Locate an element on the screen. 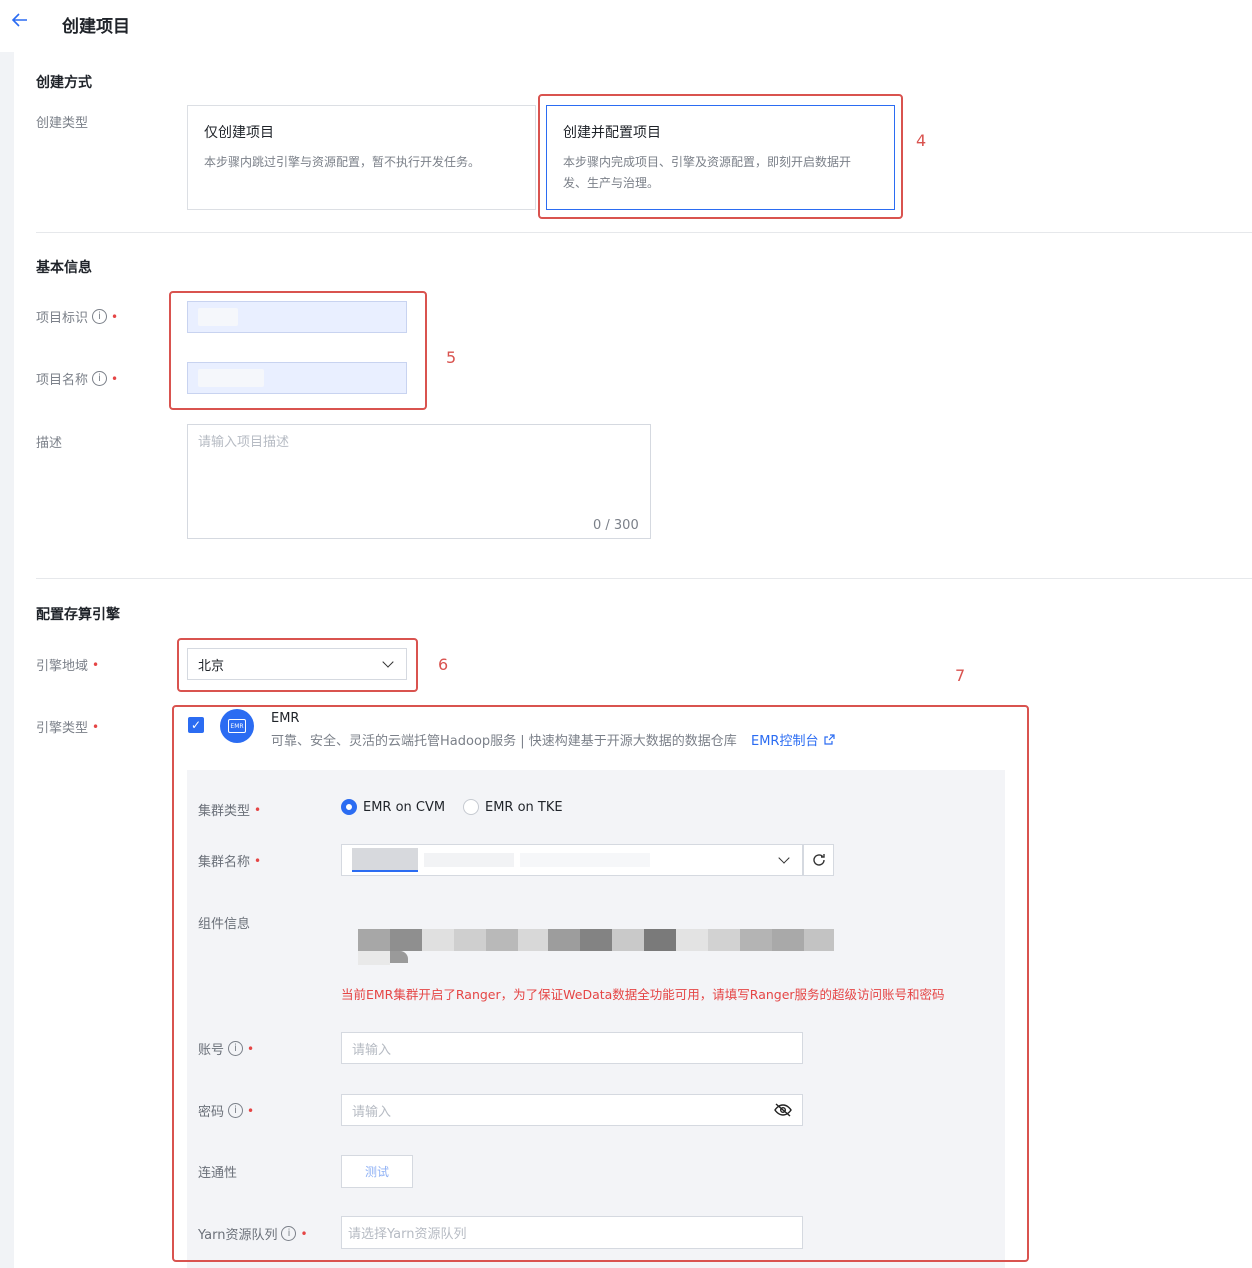  region-label: 引擎地域 • is located at coordinates (68, 665).